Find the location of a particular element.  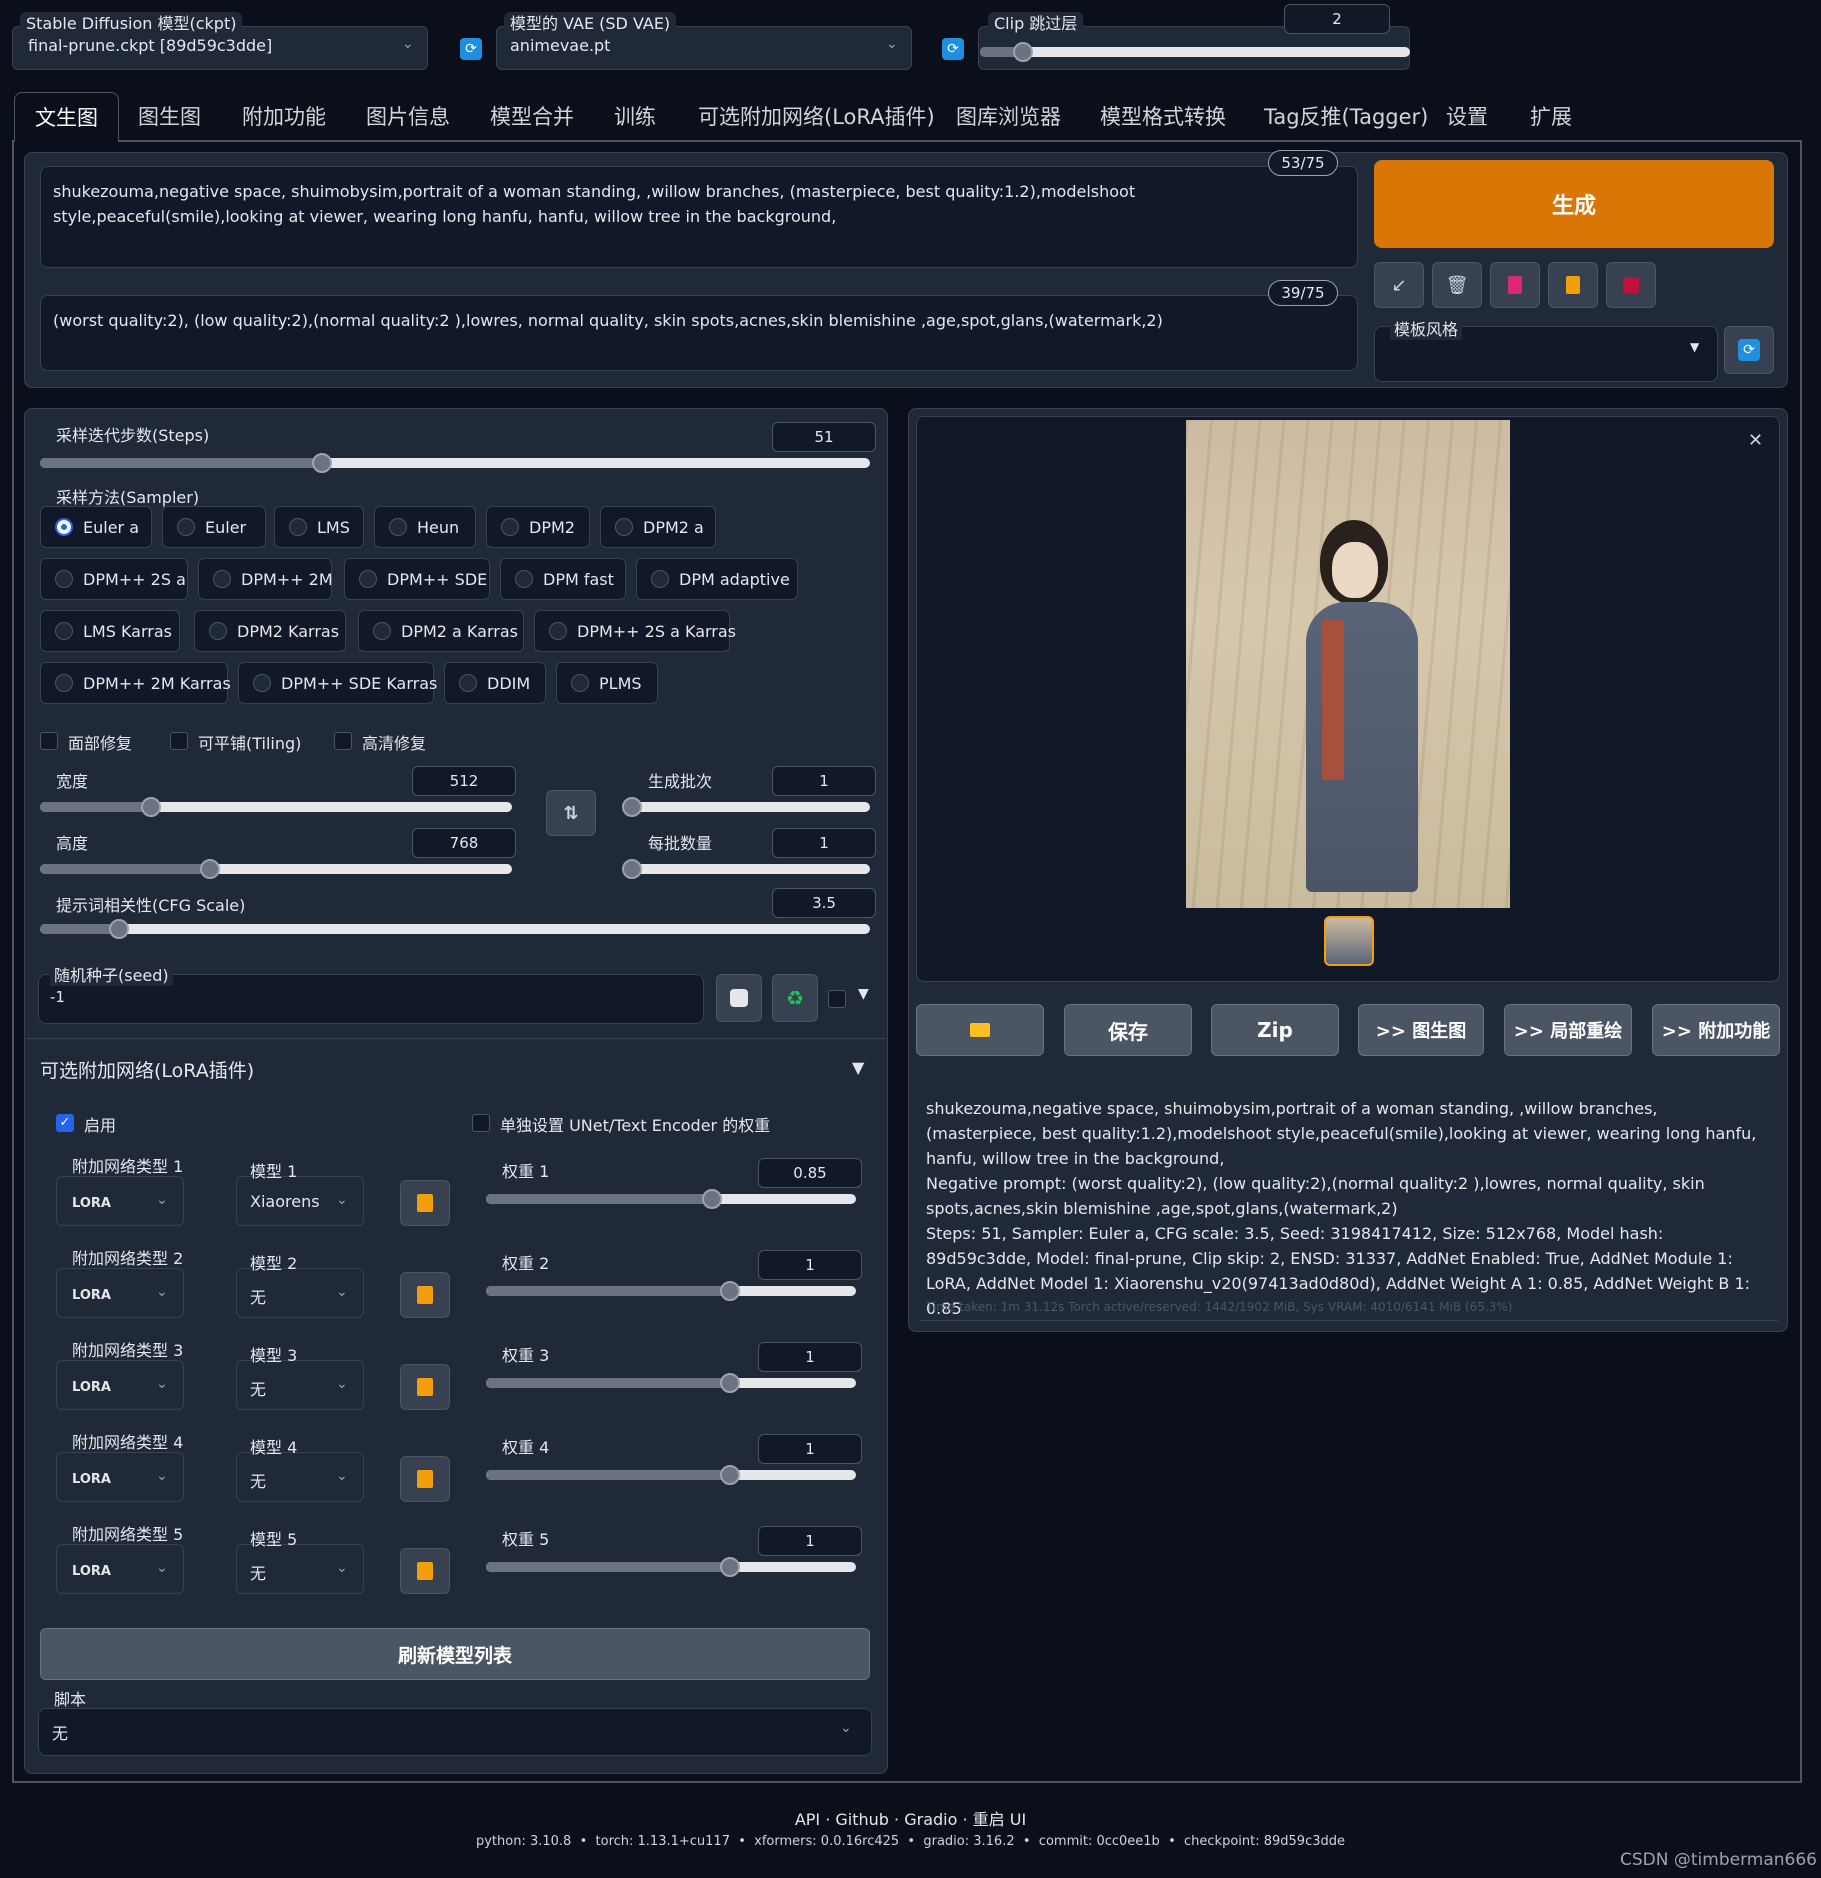

tab-train: 训练 is located at coordinates (635, 117).